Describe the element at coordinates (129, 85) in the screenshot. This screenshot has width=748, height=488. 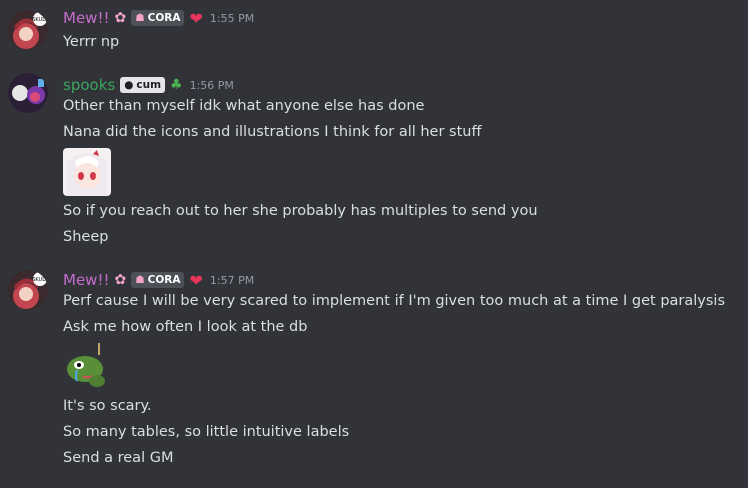
I see `drop-icon: ●` at that location.